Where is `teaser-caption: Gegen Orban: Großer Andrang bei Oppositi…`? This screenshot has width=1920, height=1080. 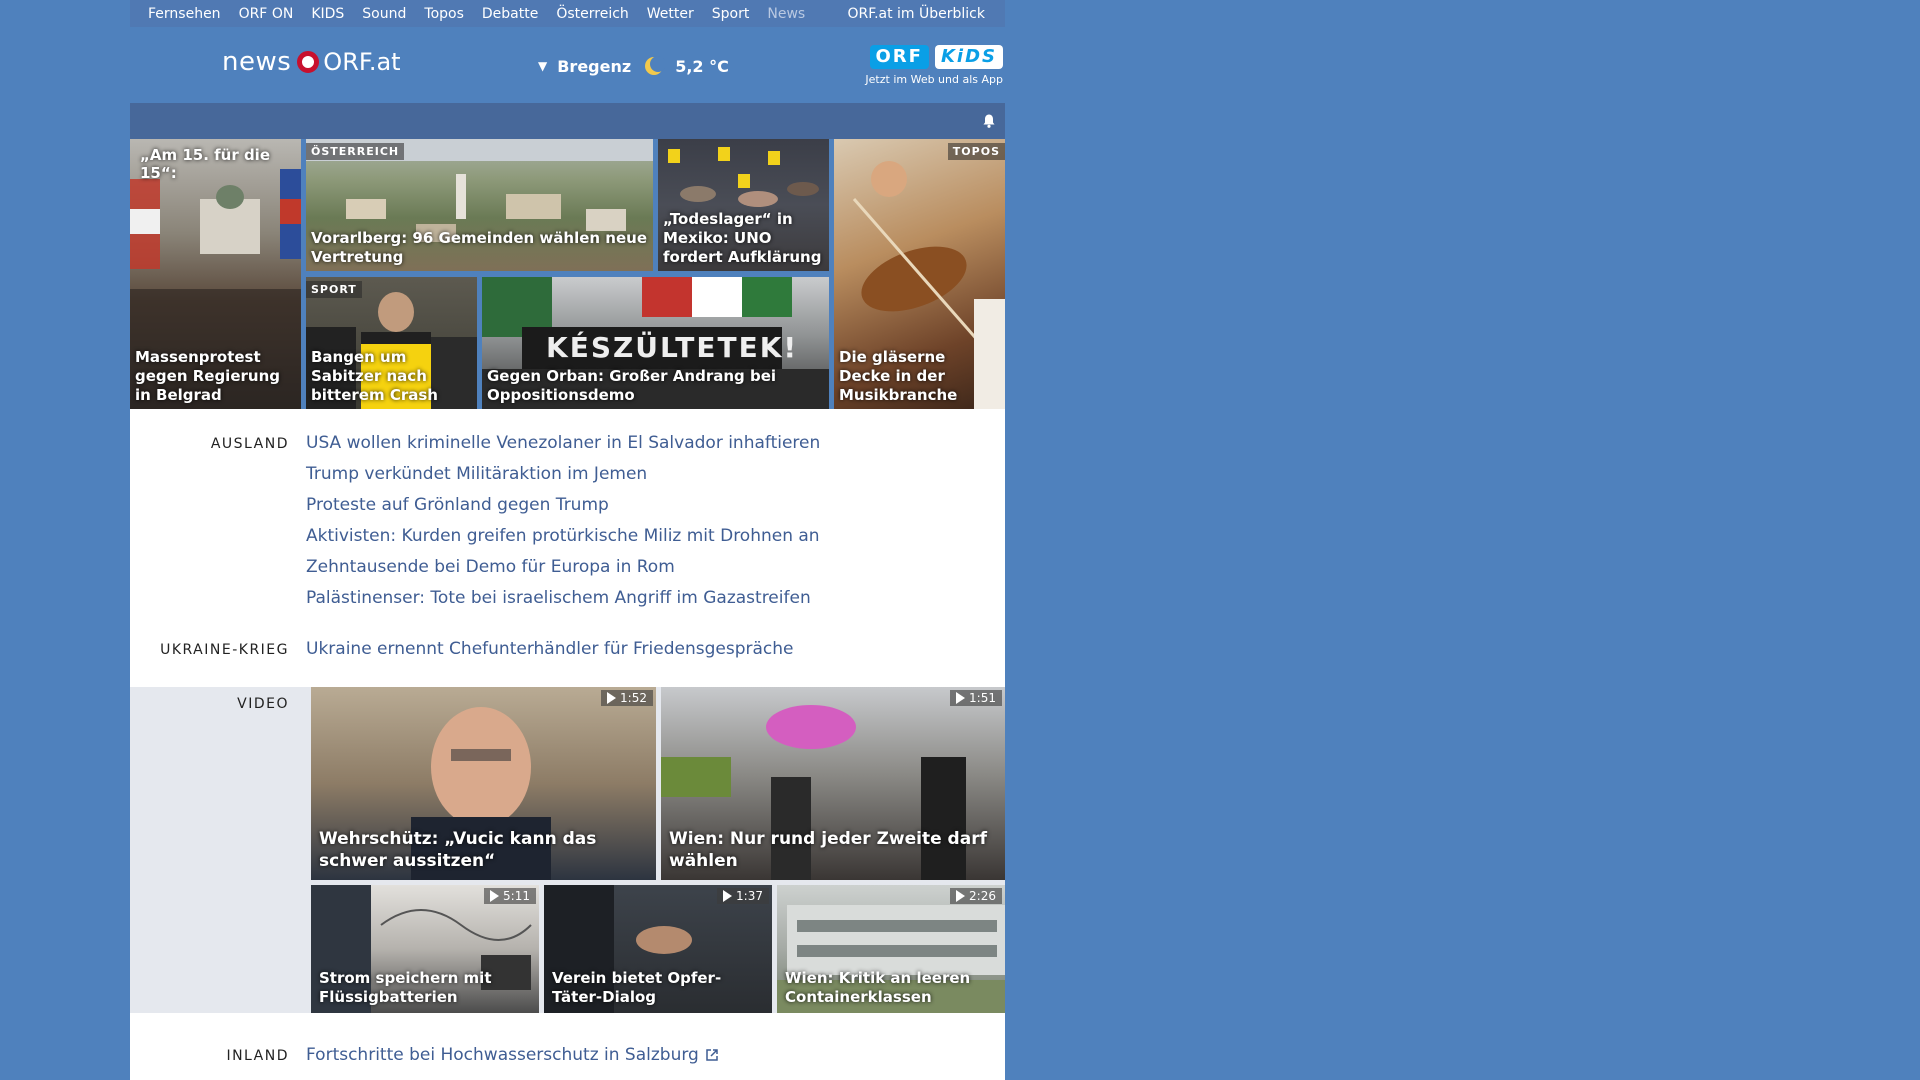
teaser-caption: Gegen Orban: Großer Andrang bei Oppositi… is located at coordinates (632, 385).